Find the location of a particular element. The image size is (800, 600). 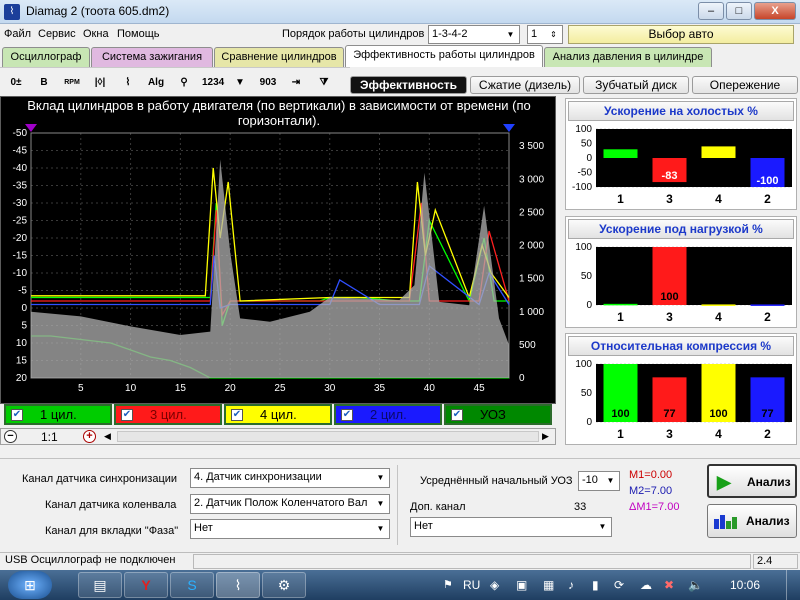

bar-cyl-label: 3 is located at coordinates (669, 317).